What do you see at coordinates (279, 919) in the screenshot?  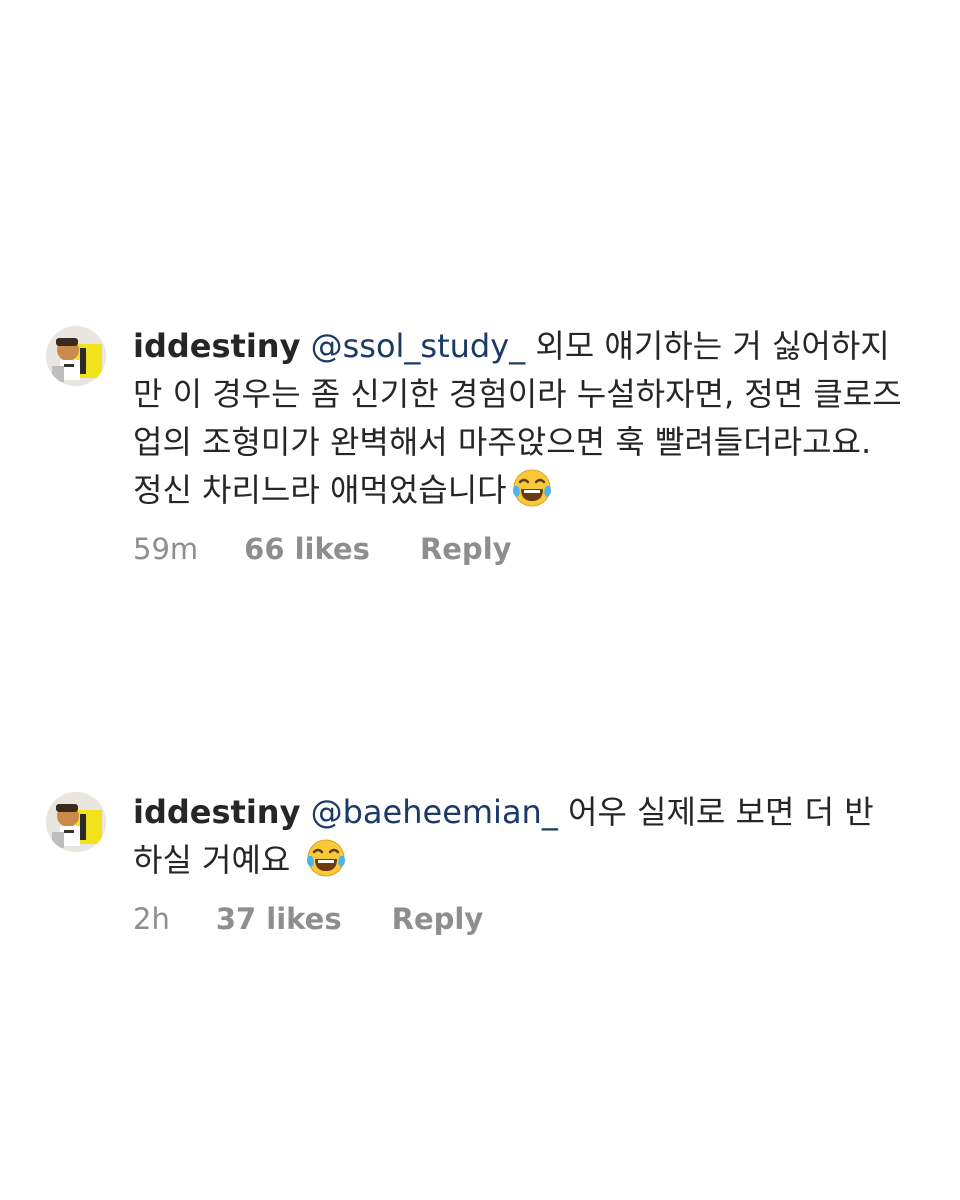 I see `comment-likes-count: 37 likes` at bounding box center [279, 919].